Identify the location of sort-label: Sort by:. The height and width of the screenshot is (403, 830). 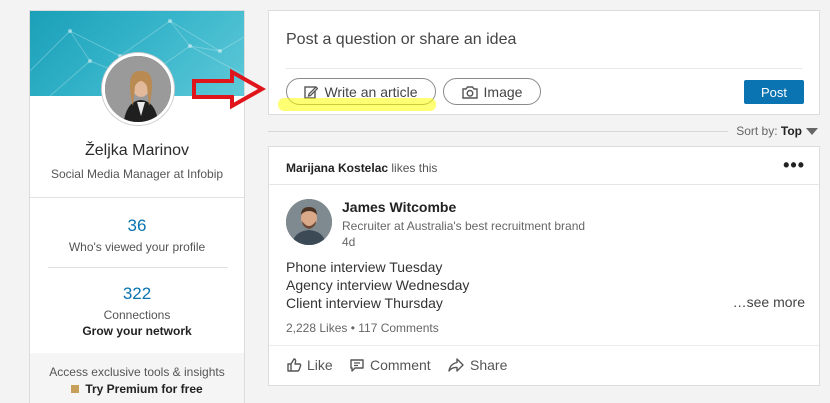
(757, 131).